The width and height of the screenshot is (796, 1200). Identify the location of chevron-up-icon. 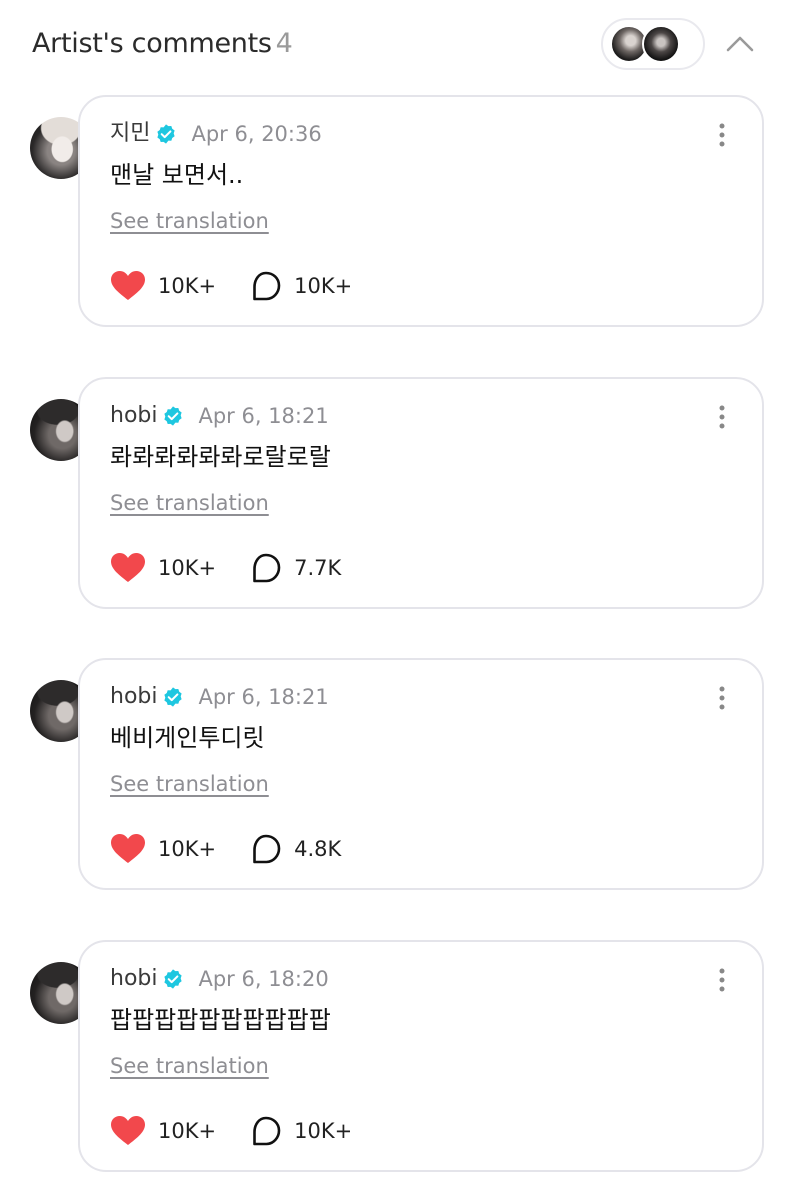
(740, 44).